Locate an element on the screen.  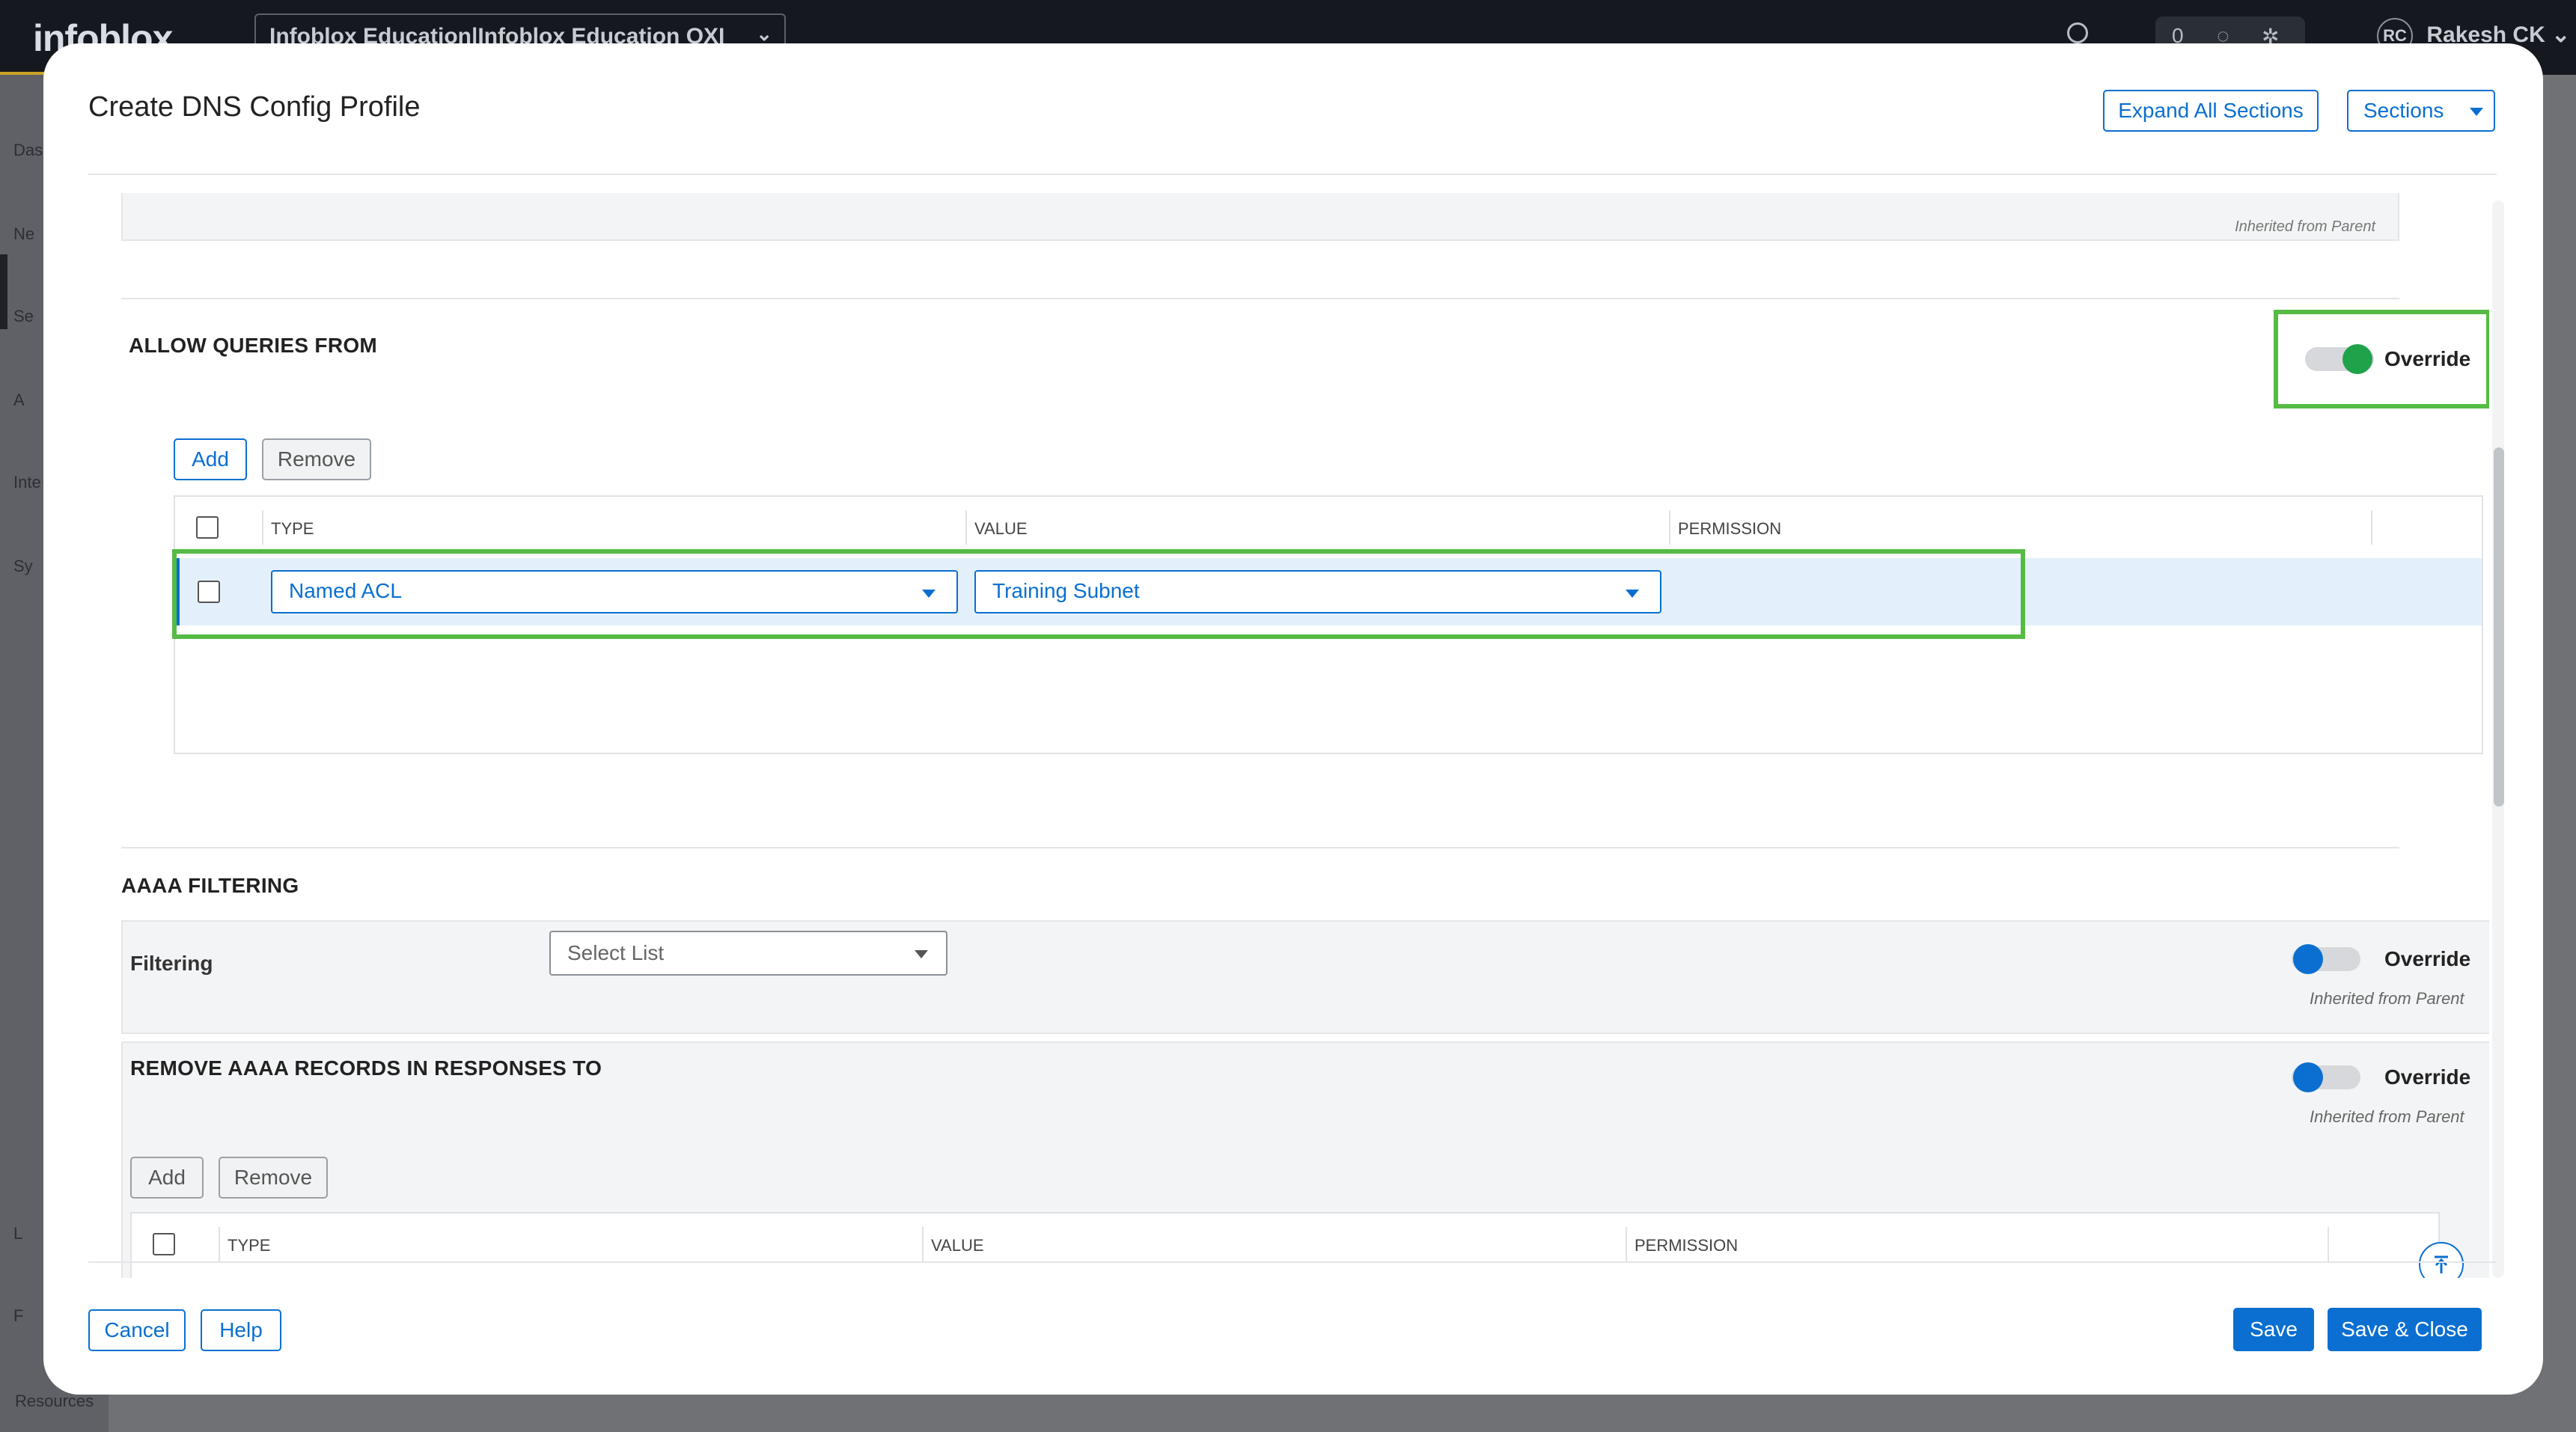
inherited-label: Inherited from Parent is located at coordinates (2305, 227).